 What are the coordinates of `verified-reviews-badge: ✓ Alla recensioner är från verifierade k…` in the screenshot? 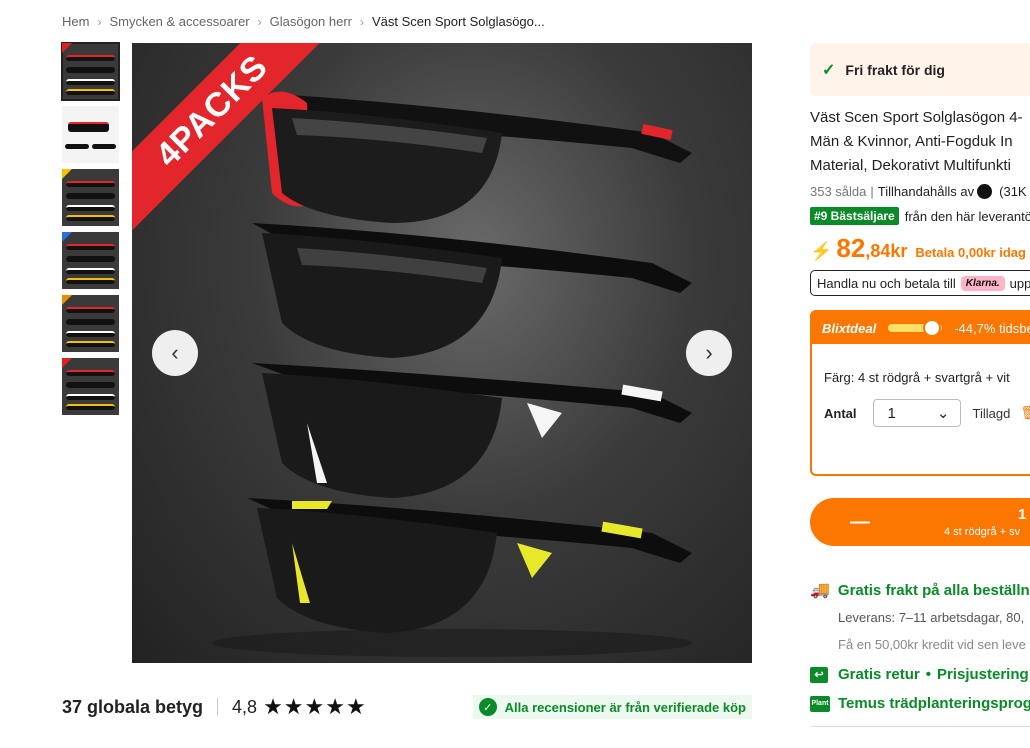 It's located at (612, 707).